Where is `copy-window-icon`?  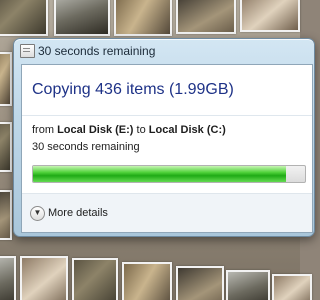
copy-window-icon is located at coordinates (27, 51).